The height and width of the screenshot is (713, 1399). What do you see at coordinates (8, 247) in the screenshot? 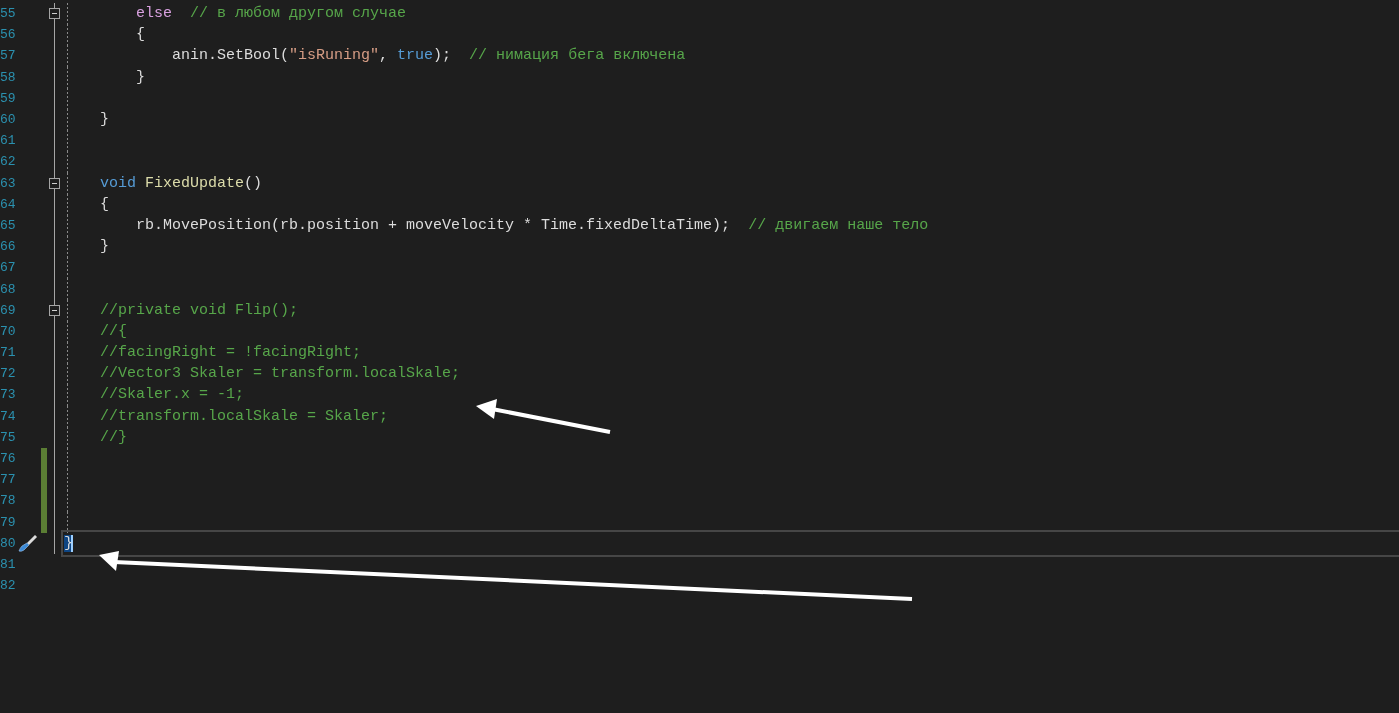
I see `line-number: 66` at bounding box center [8, 247].